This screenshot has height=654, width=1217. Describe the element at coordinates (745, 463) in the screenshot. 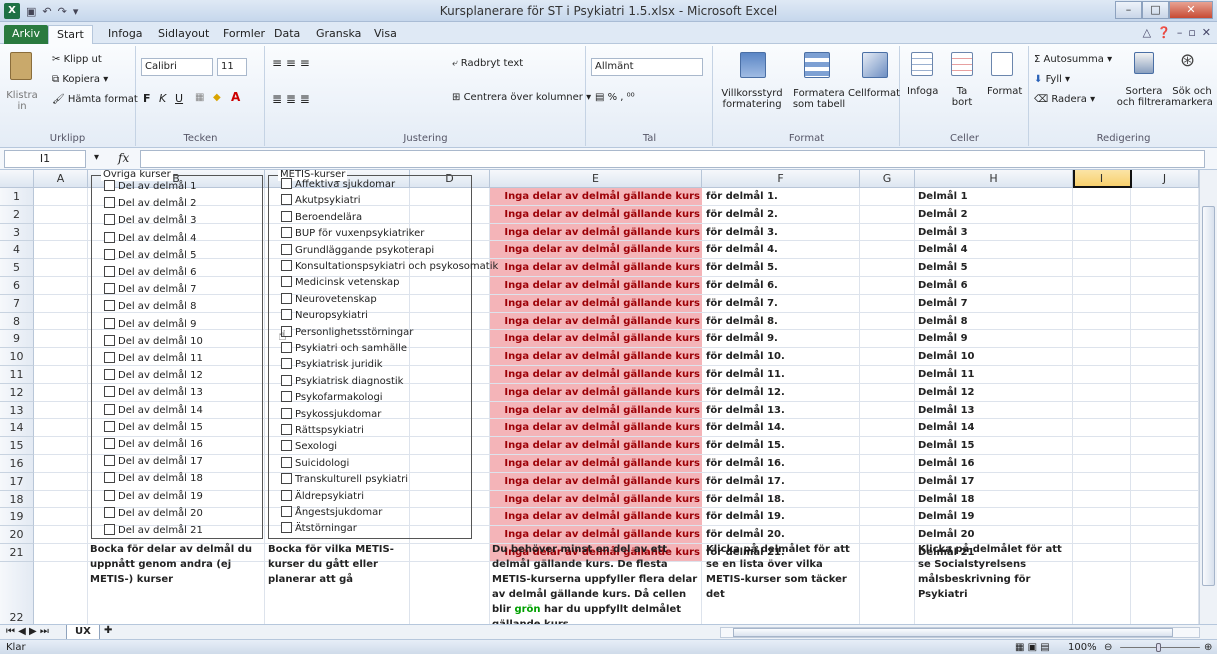

I see `colF-cell-16: för delmål 16.` at that location.